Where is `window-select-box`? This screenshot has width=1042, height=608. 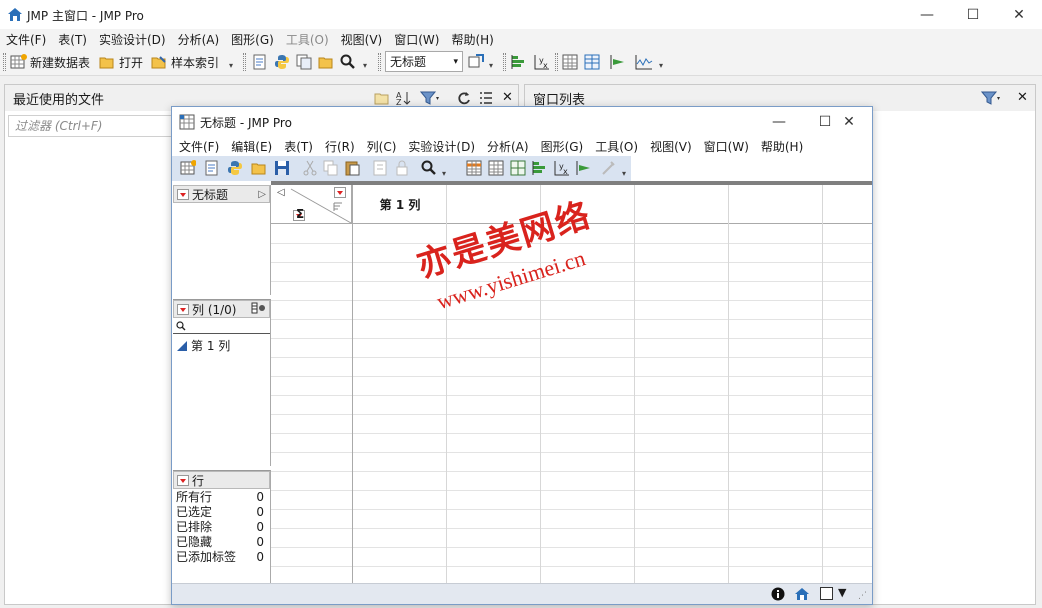 window-select-box is located at coordinates (826, 593).